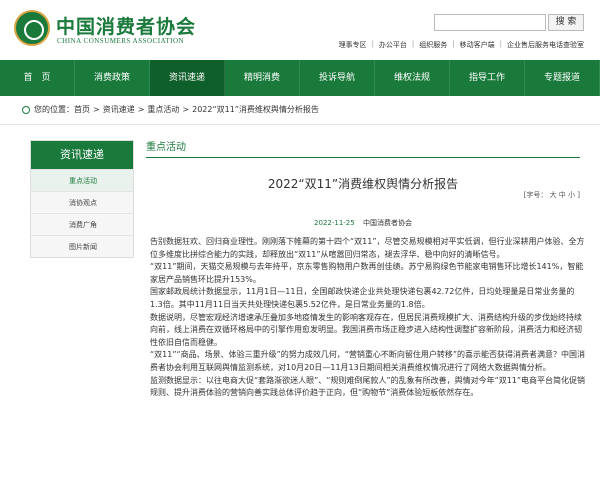  I want to click on breadcrumb-divider, so click(300, 124).